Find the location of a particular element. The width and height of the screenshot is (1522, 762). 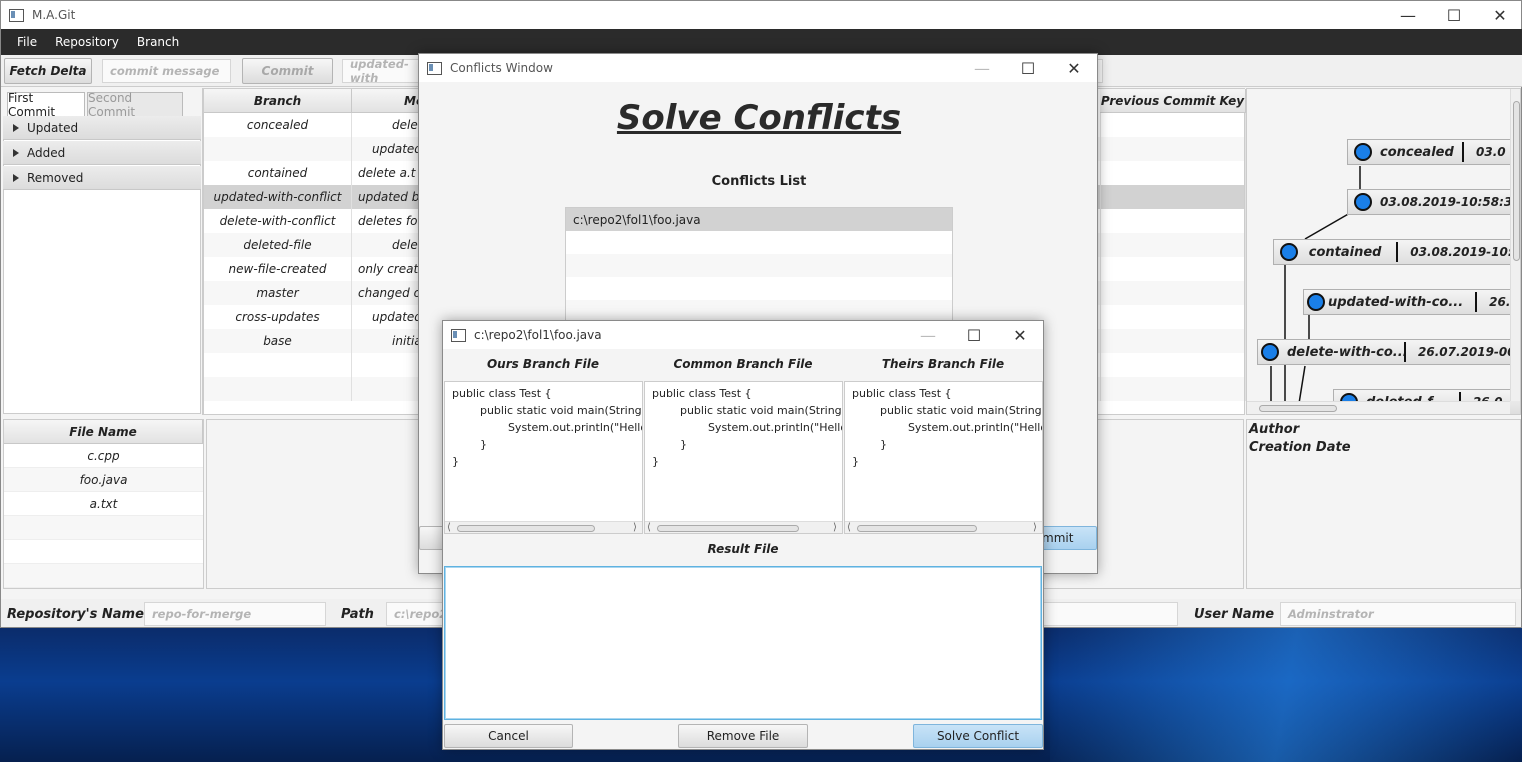

file-row: a.txt is located at coordinates (103, 504).